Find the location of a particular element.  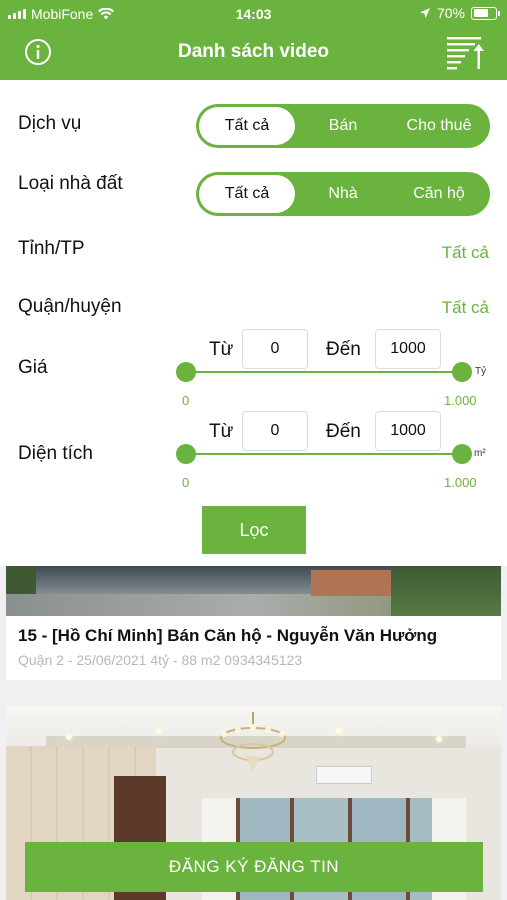

status-right: 70% is located at coordinates (459, 13).